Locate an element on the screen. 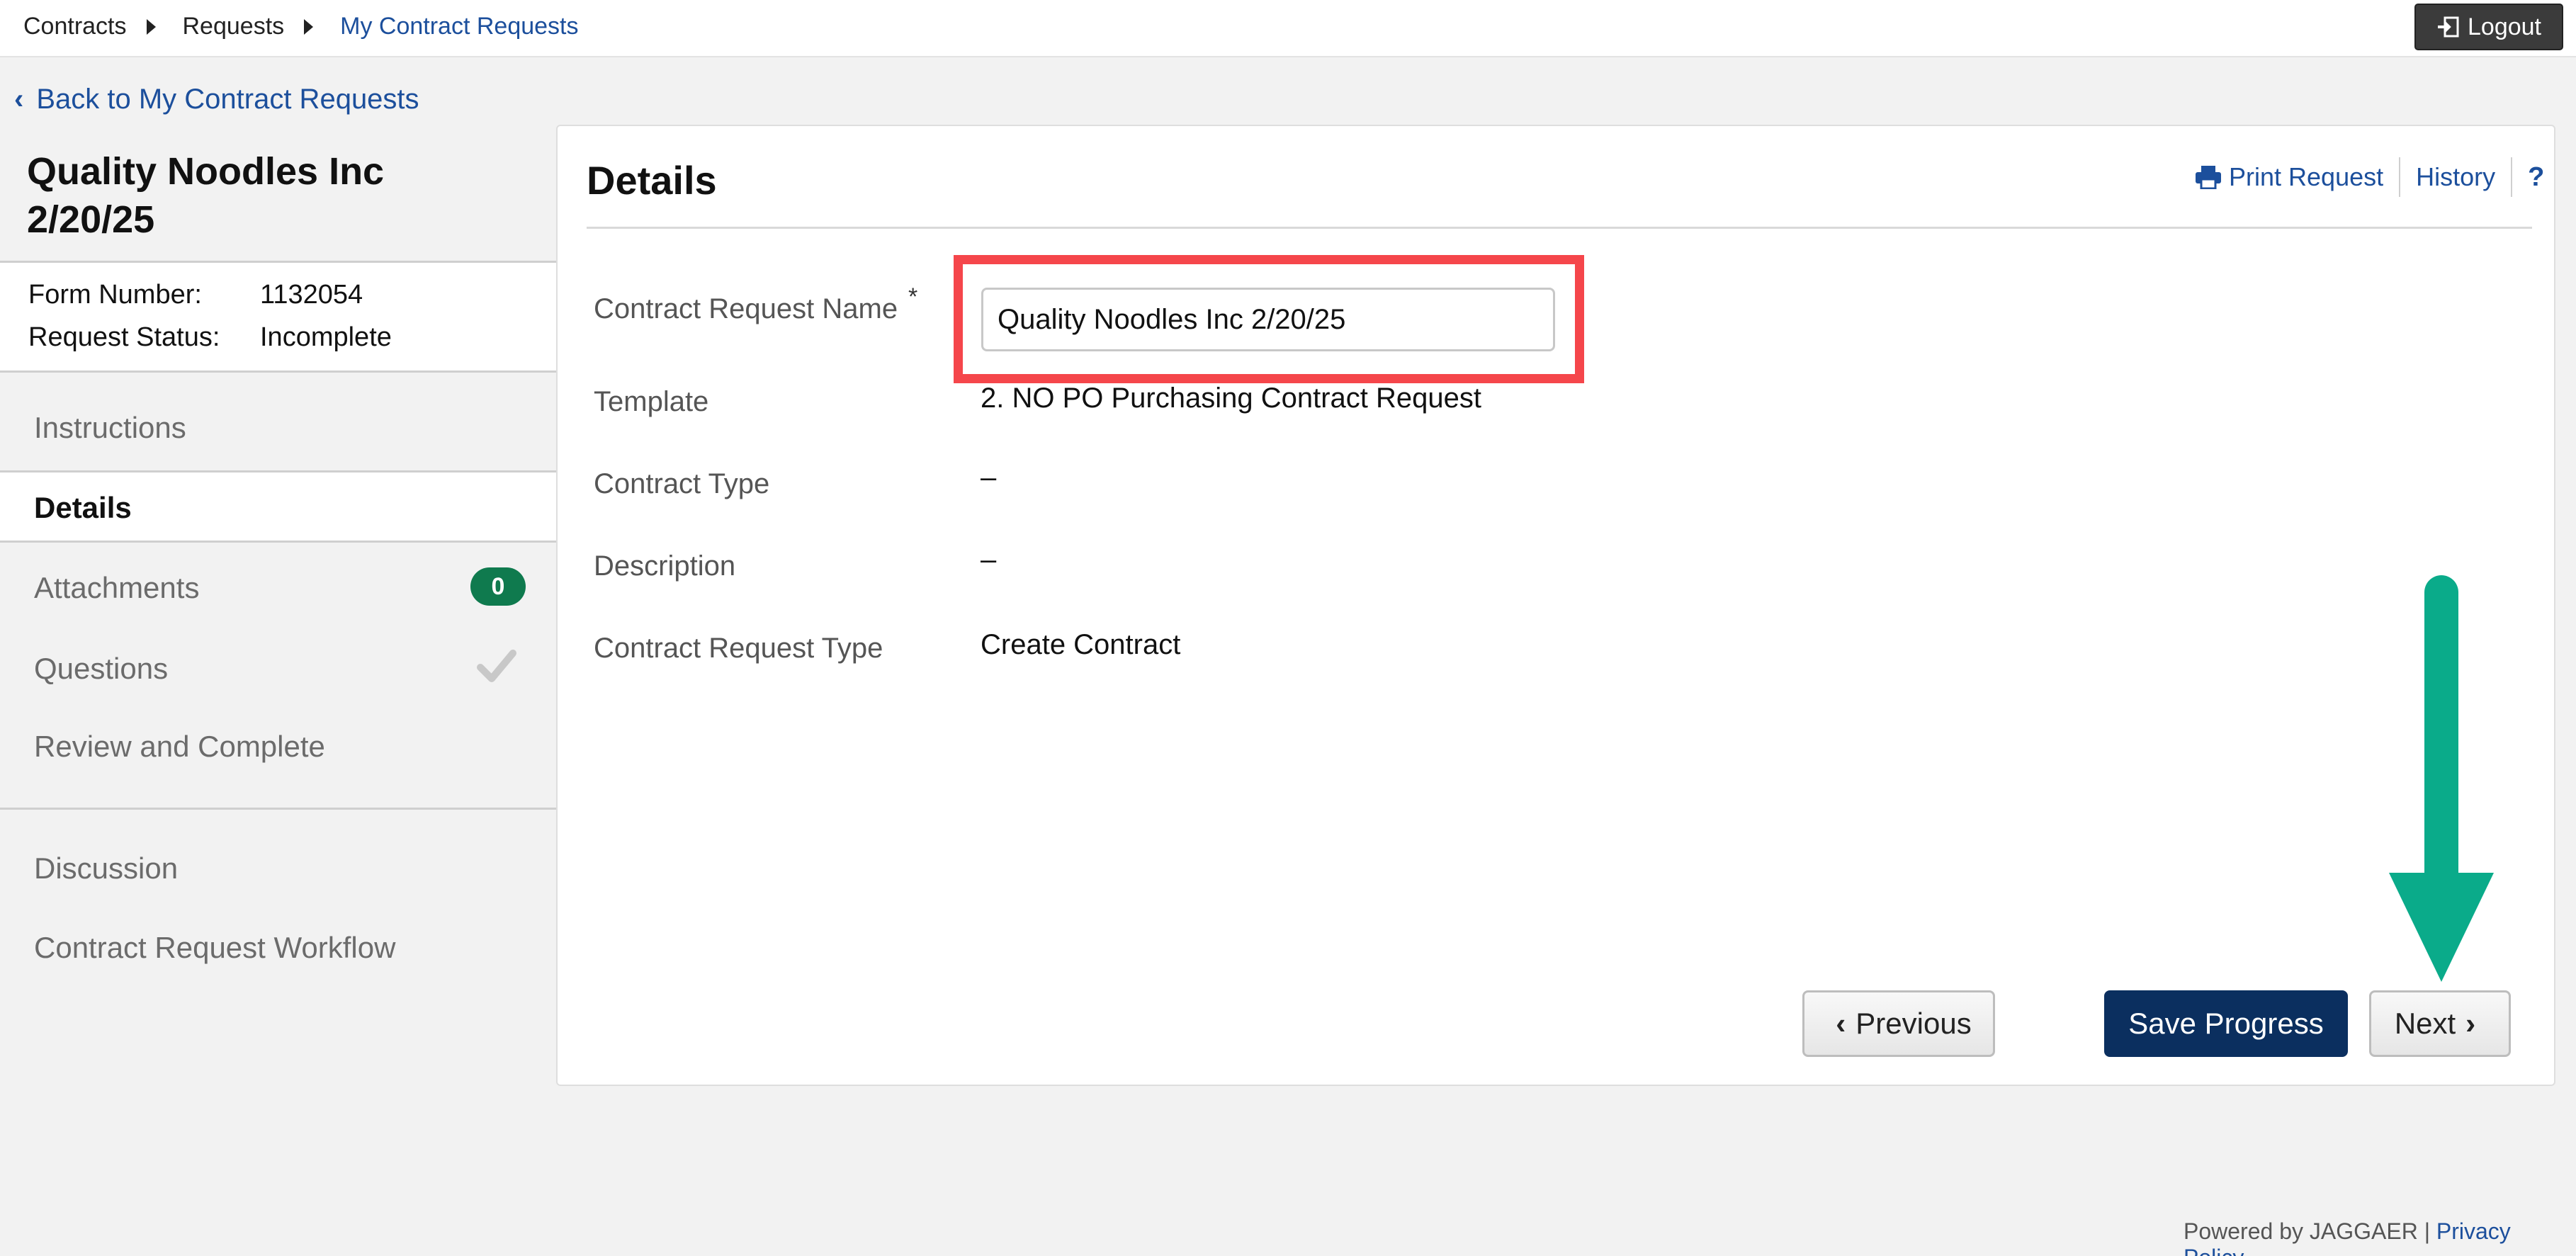 This screenshot has height=1256, width=2576. back-to-requests-link: ‹ Back to My Contract Requests is located at coordinates (216, 99).